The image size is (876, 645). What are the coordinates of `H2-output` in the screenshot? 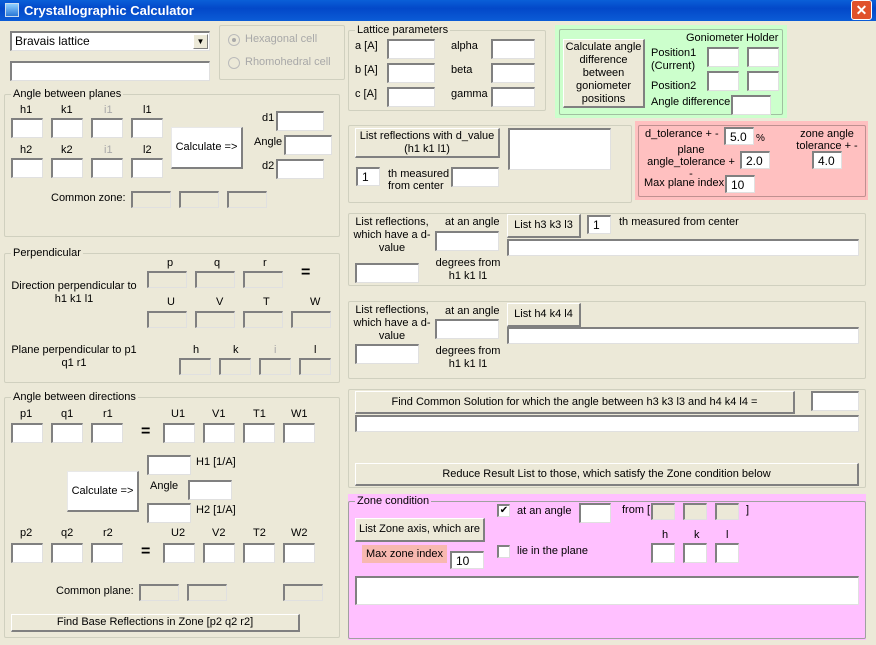 It's located at (169, 513).